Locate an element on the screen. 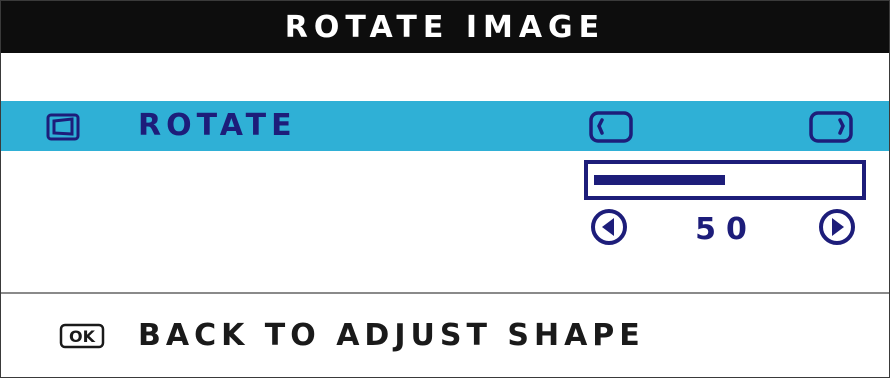 This screenshot has height=378, width=890. rotate-slider is located at coordinates (725, 180).